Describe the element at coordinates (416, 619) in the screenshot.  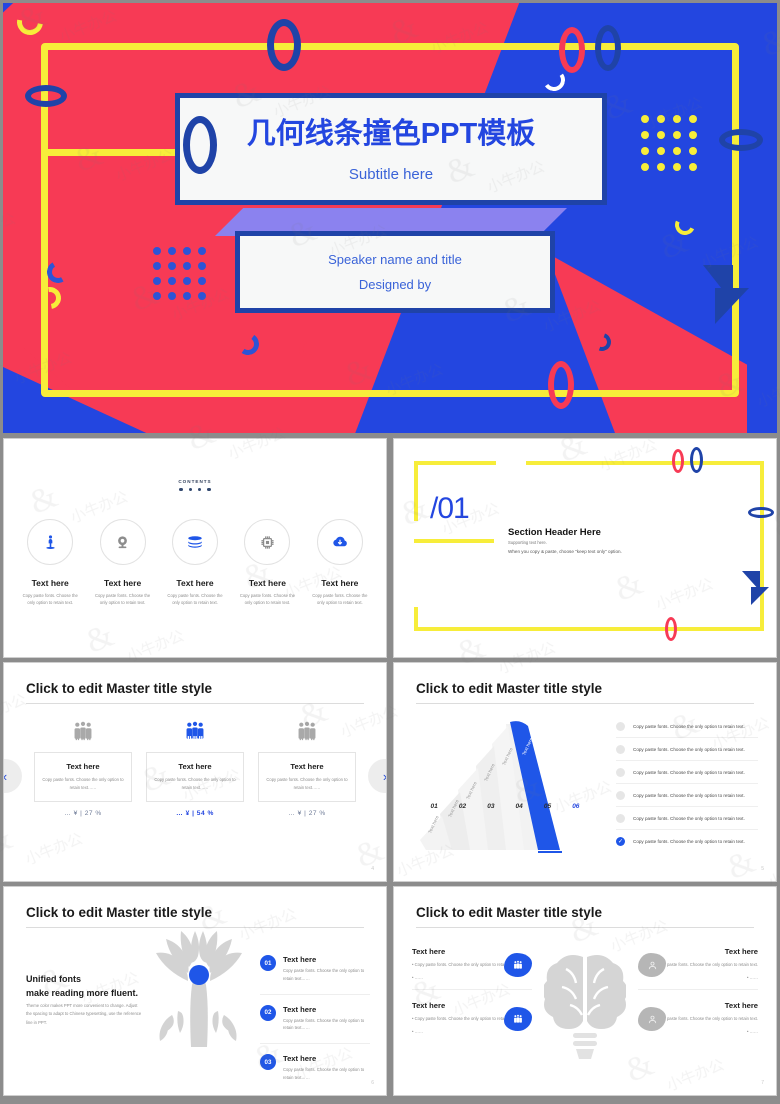
I see `yellow-line-left` at that location.